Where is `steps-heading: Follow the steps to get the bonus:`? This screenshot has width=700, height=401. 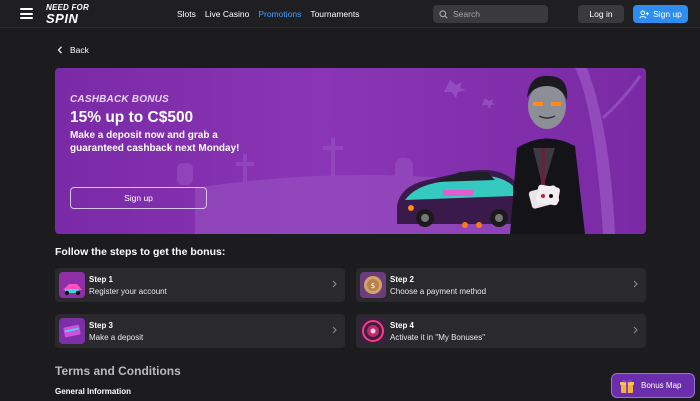 steps-heading: Follow the steps to get the bonus: is located at coordinates (140, 252).